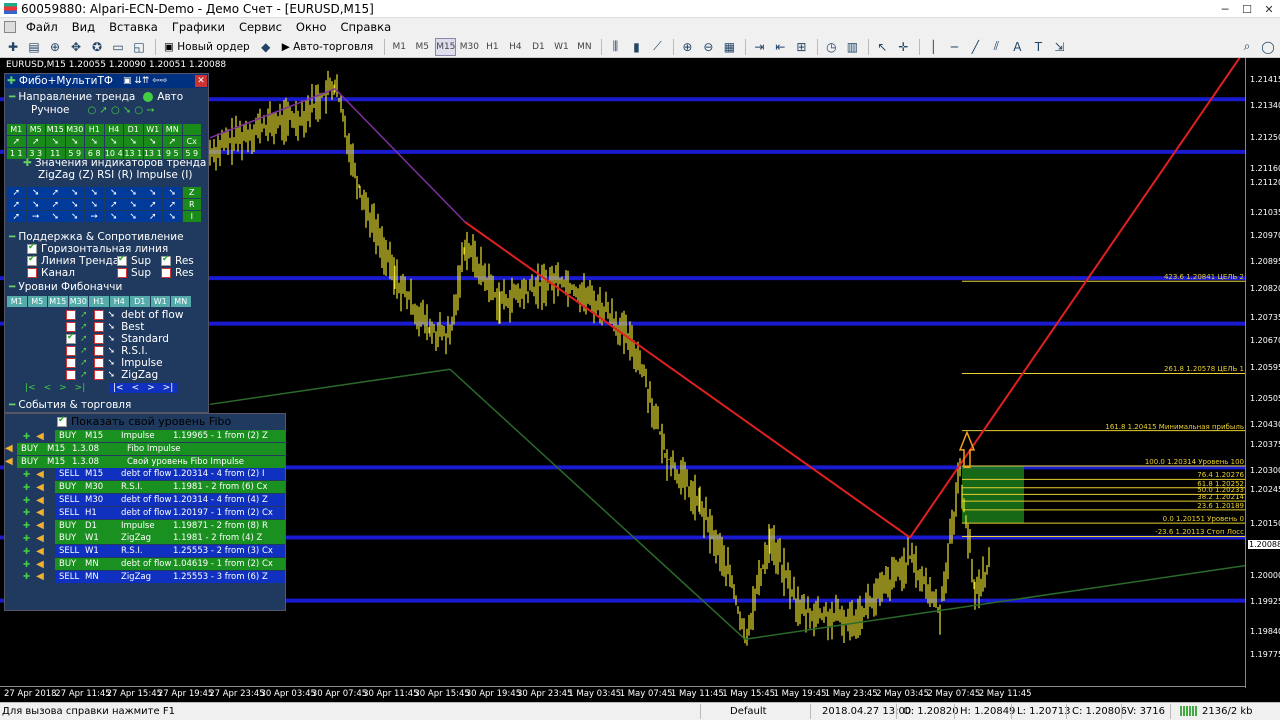  What do you see at coordinates (1247, 9) in the screenshot?
I see `maximize-button: ☐` at bounding box center [1247, 9].